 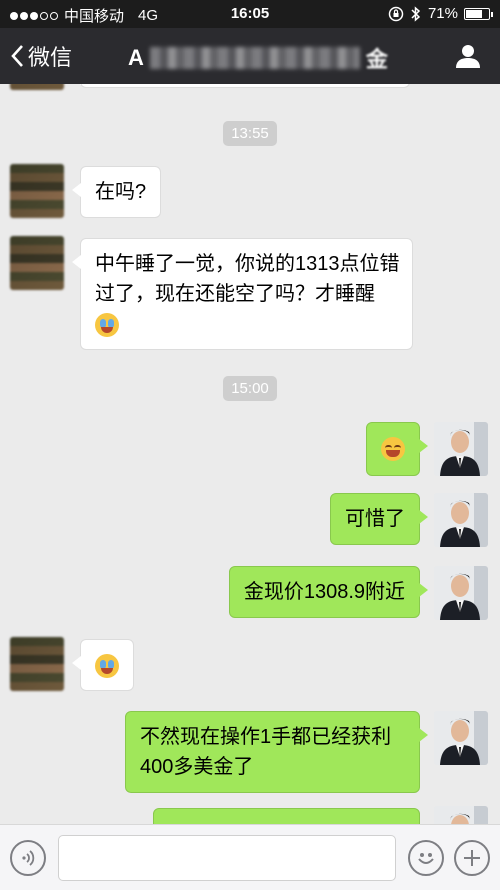 I want to click on message-text: 金现价1308.9附近, so click(x=324, y=592).